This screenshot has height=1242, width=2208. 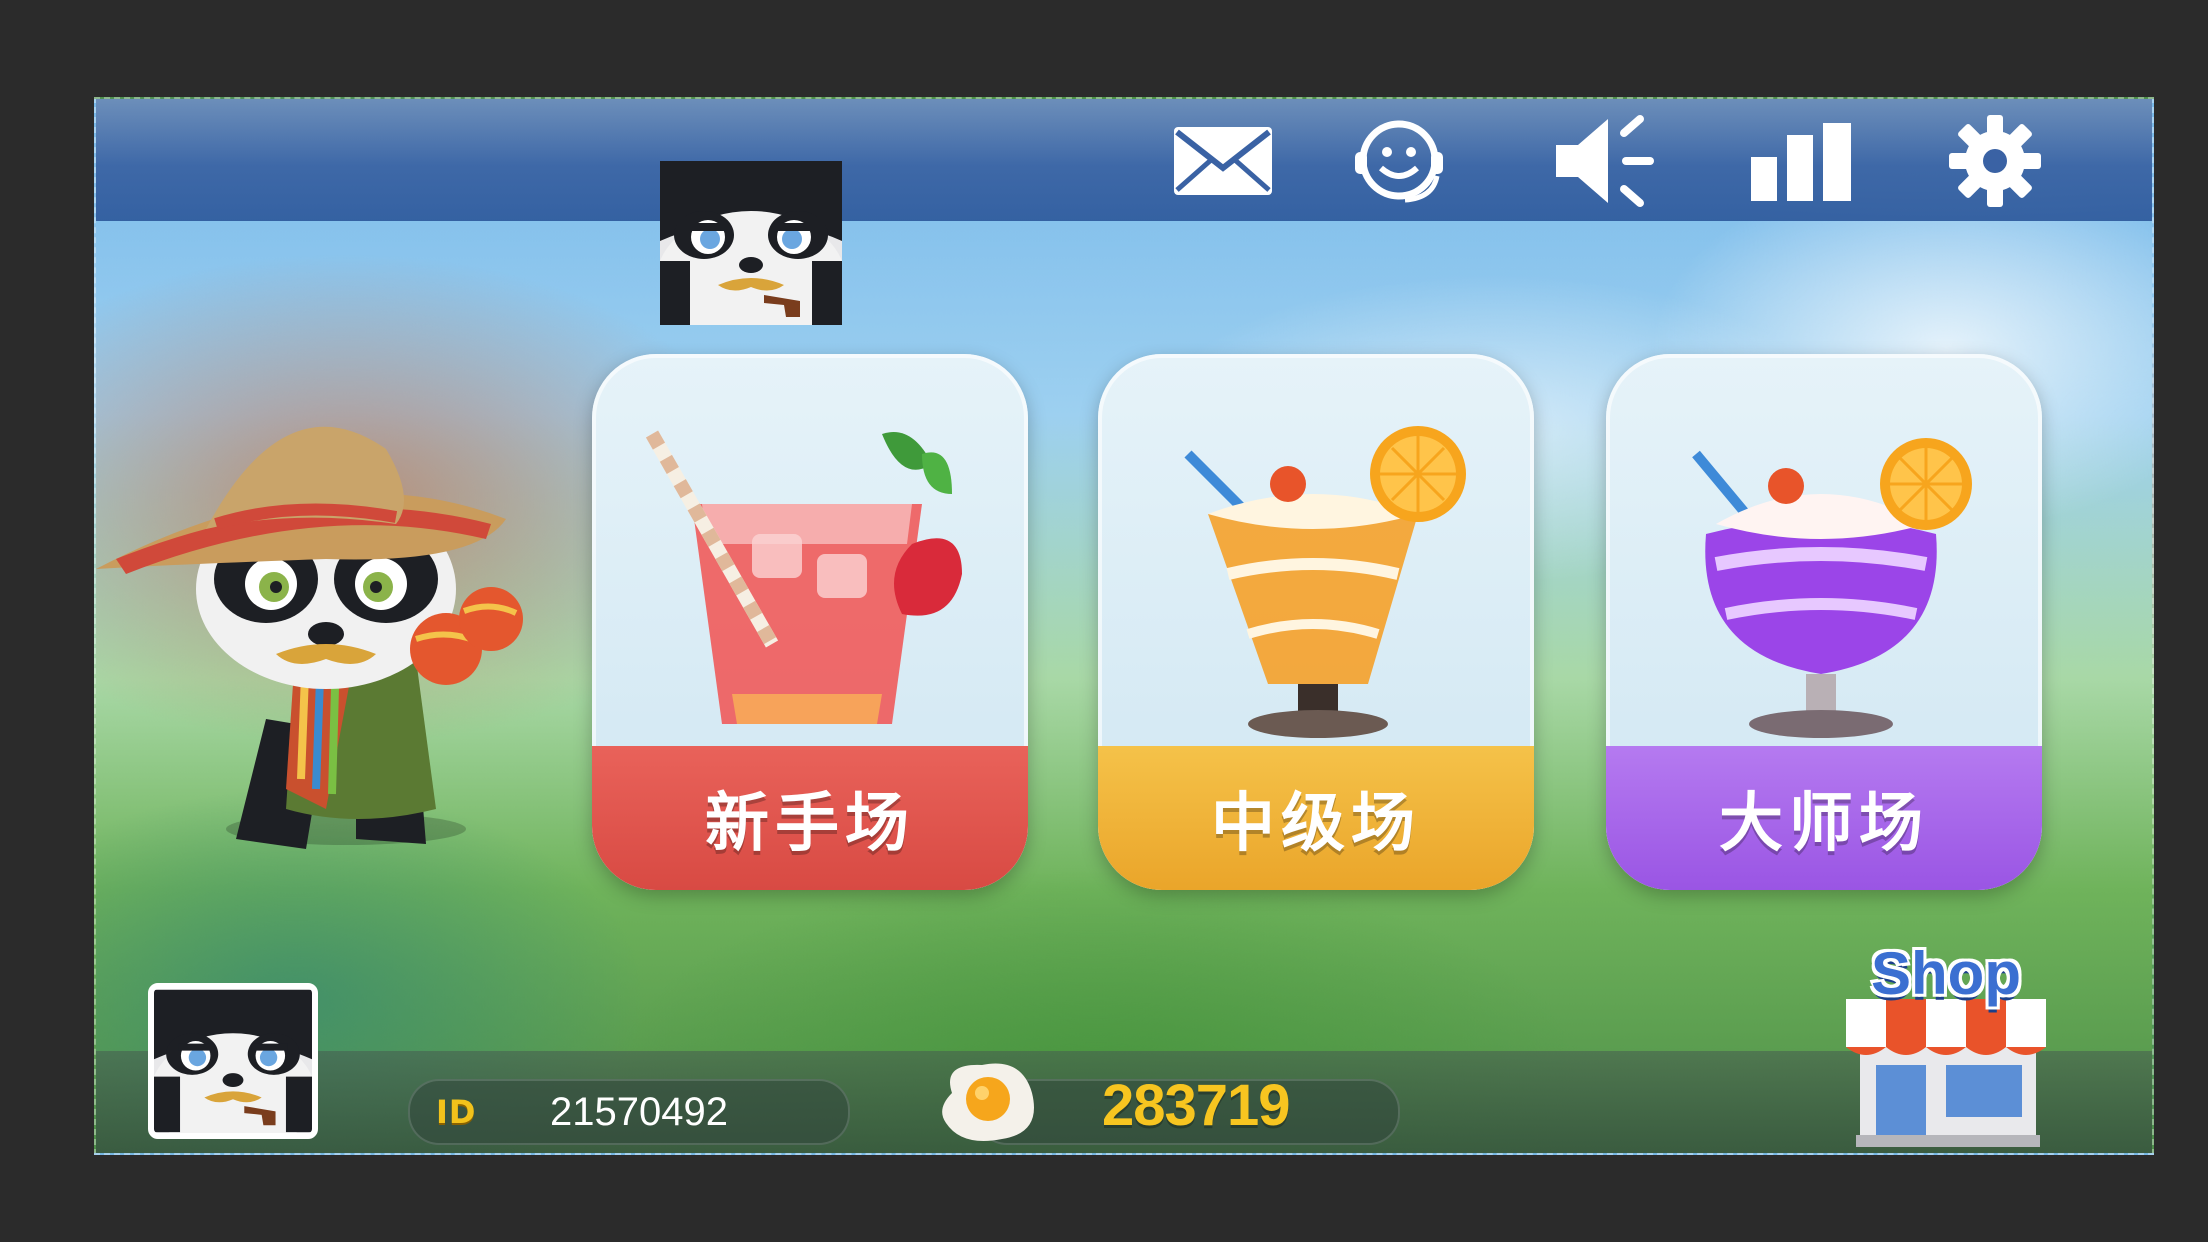 I want to click on leaderboard-icon, so click(x=1801, y=161).